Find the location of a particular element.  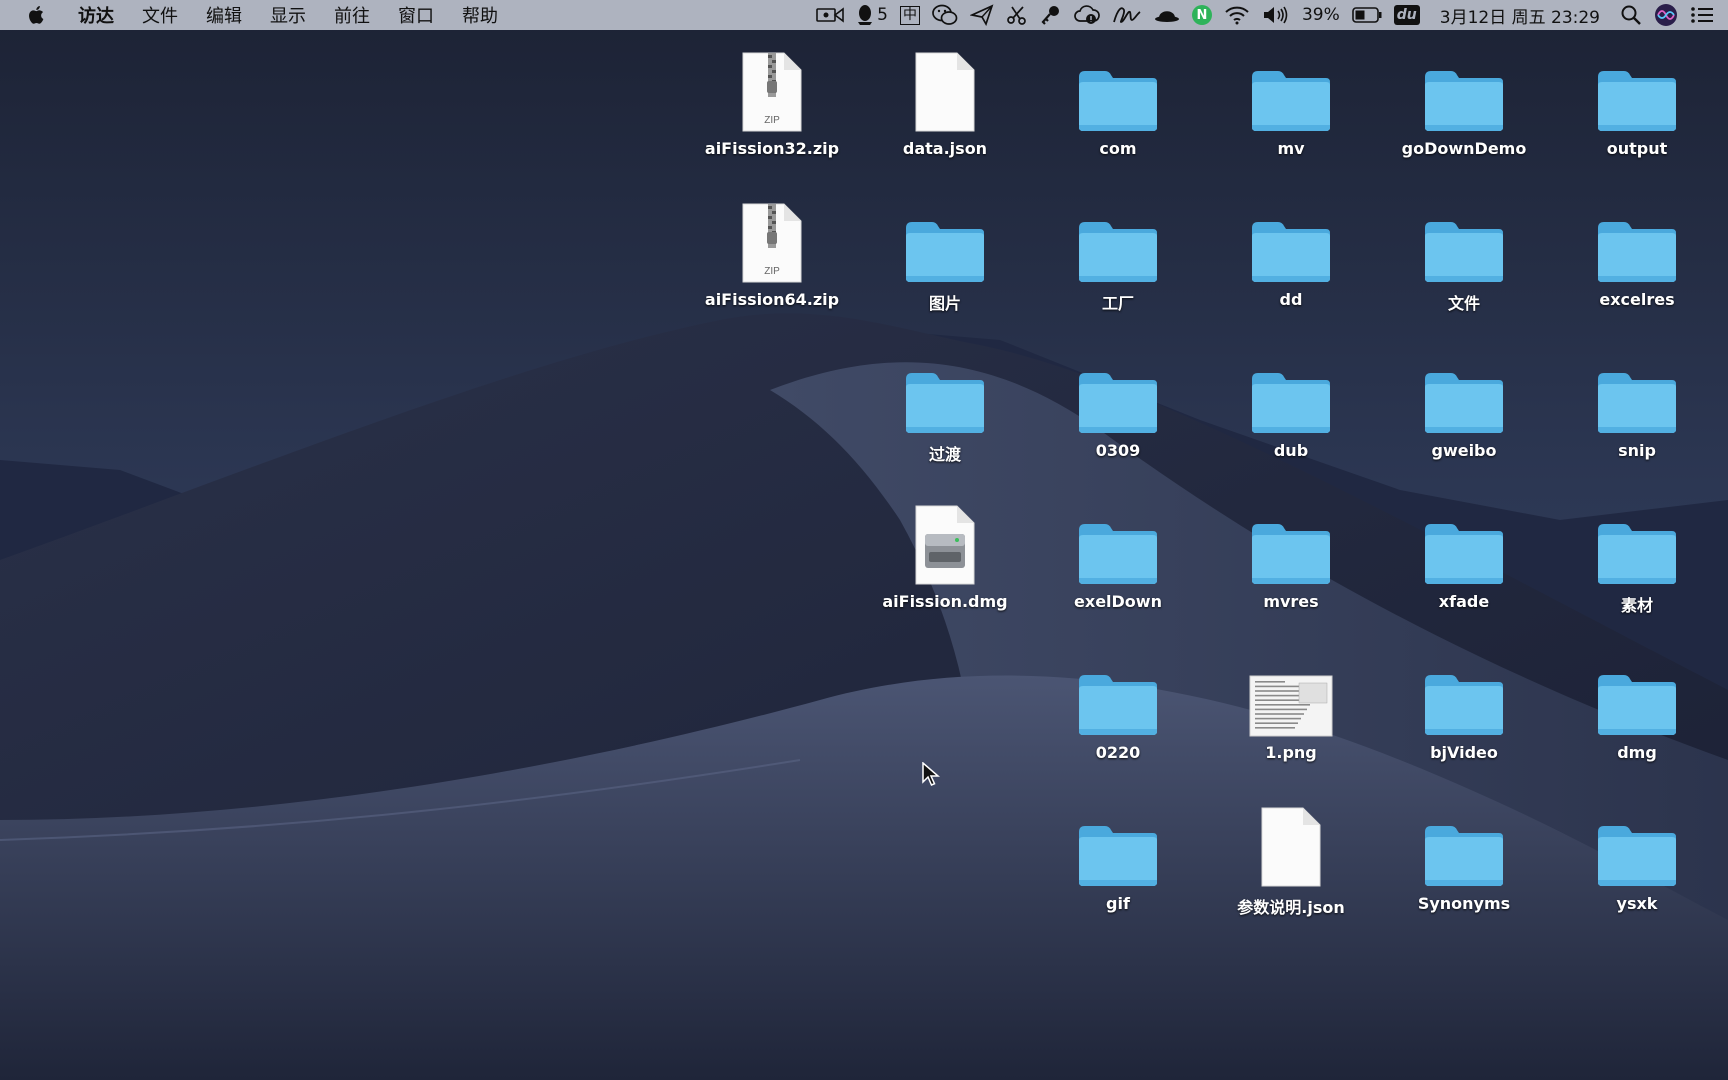

desktop-item-folder: com is located at coordinates (1118, 115).